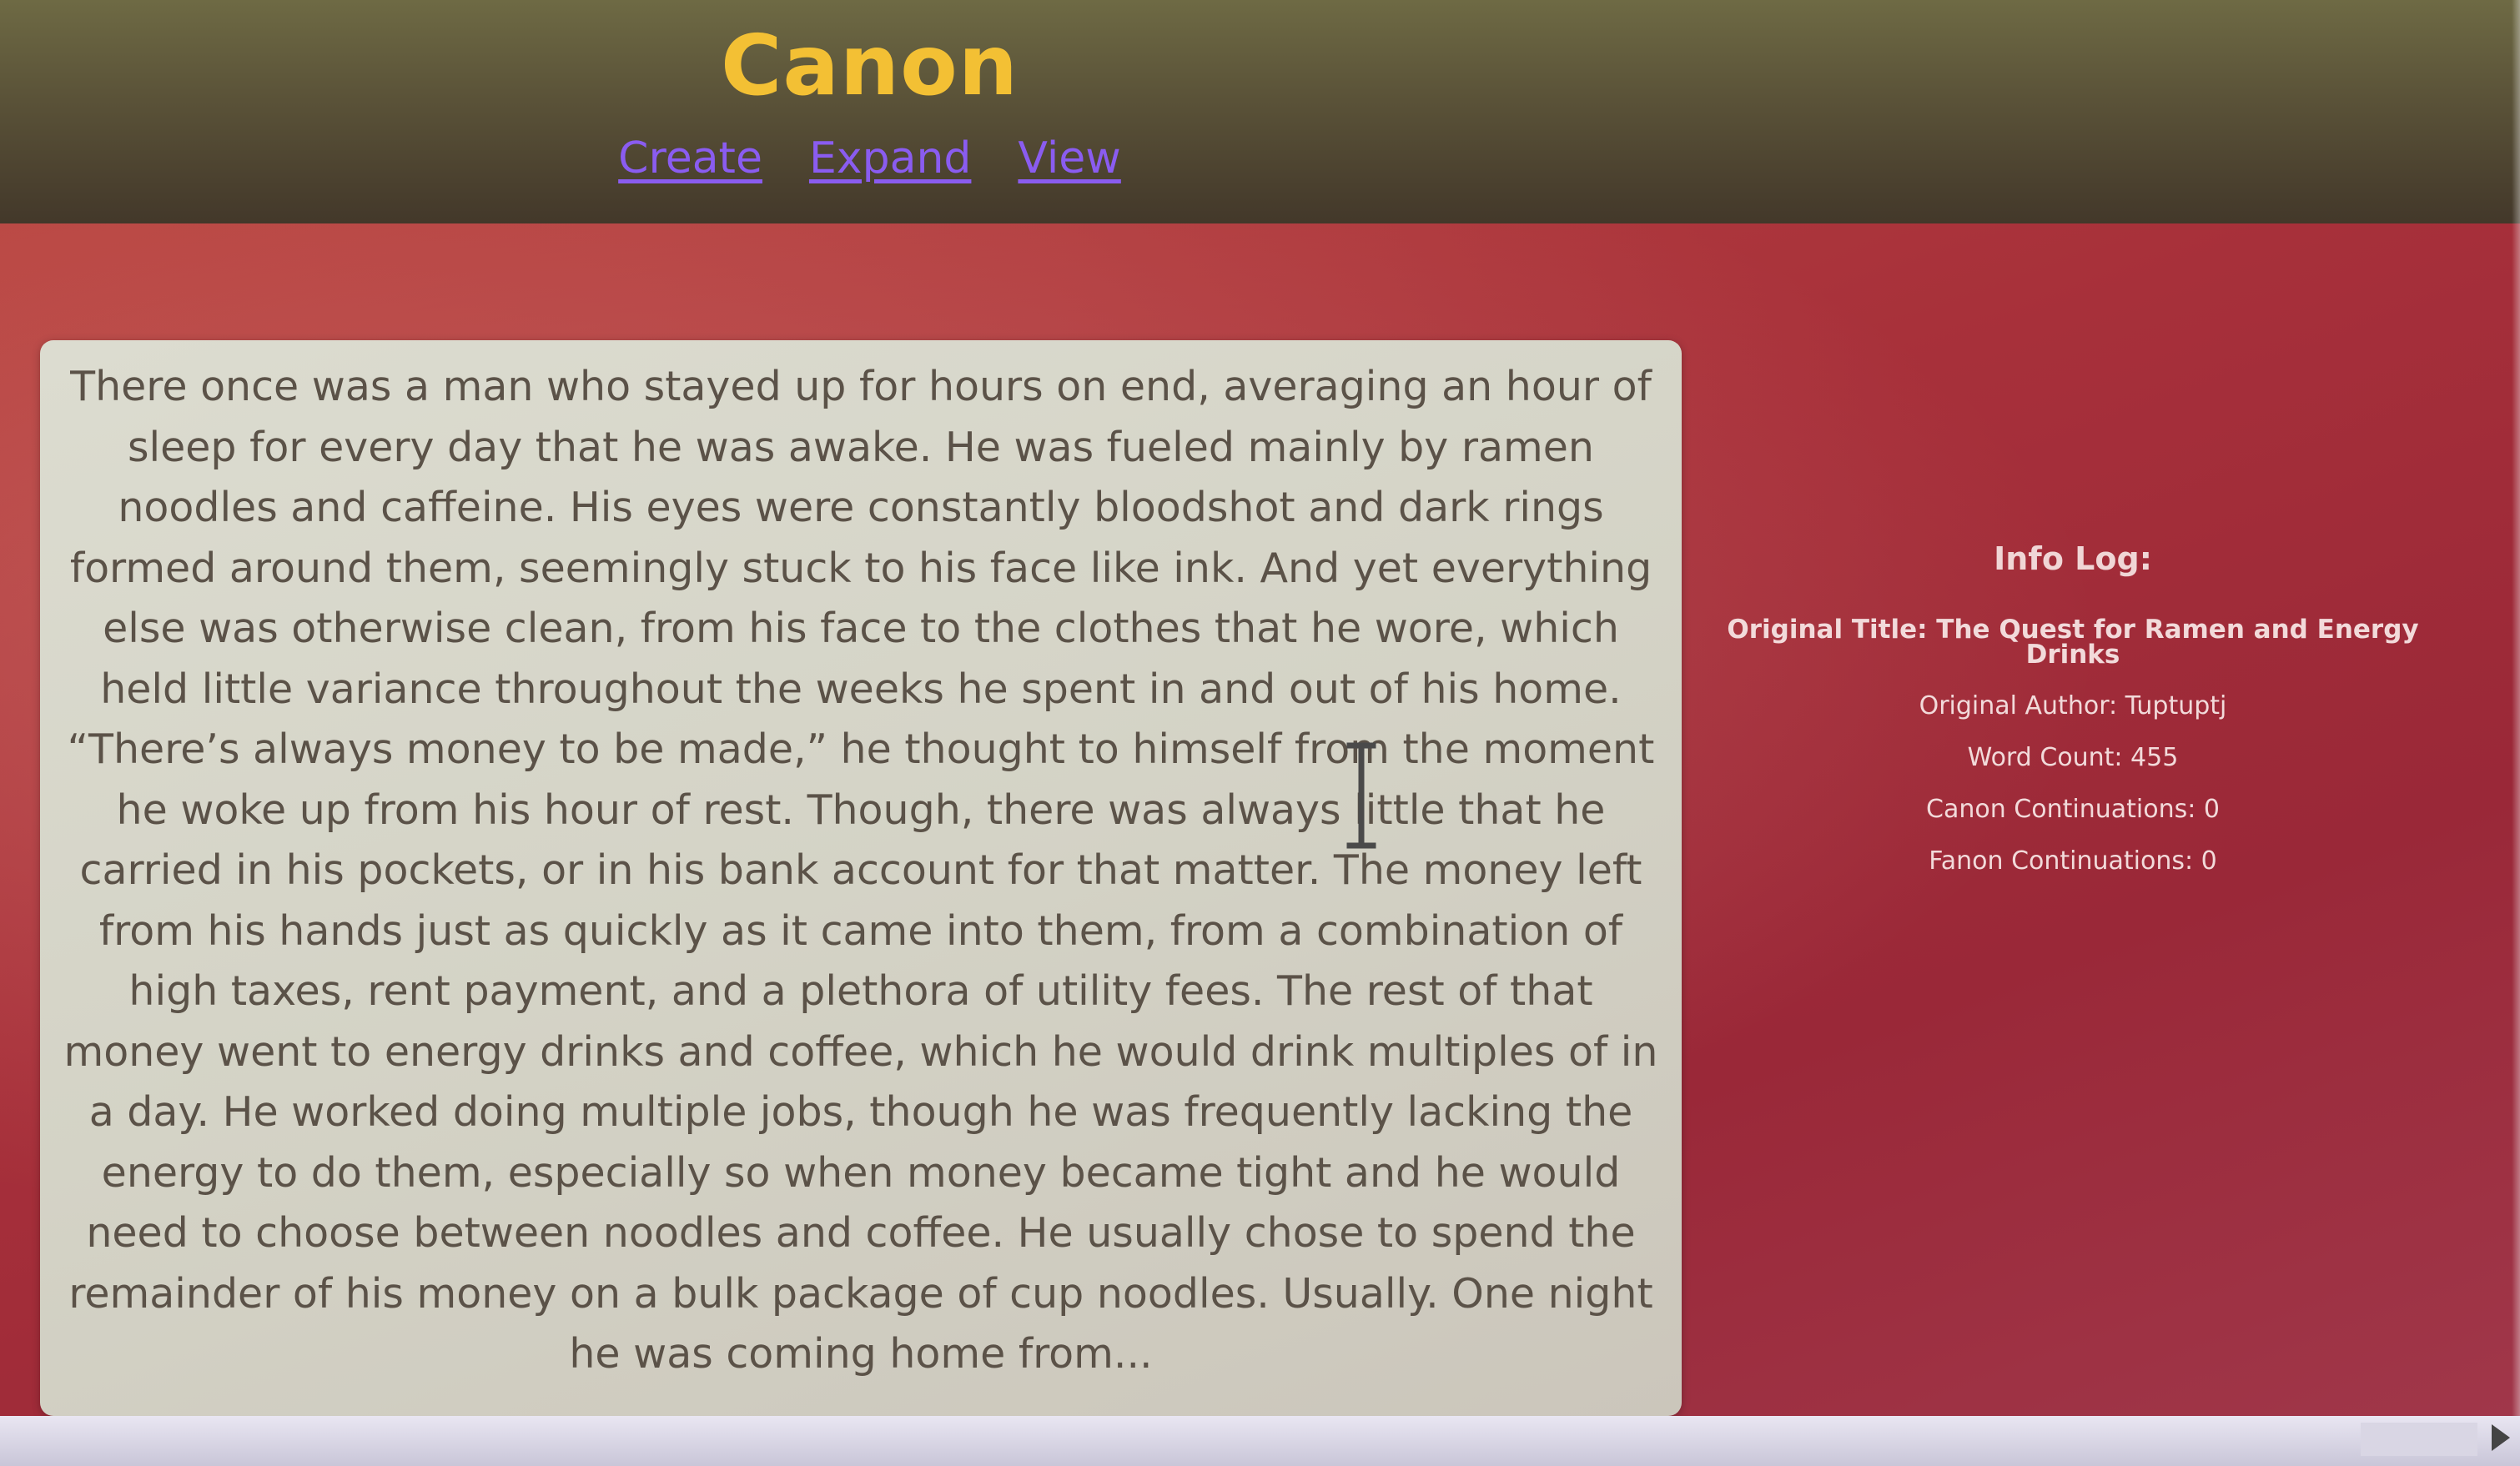 This screenshot has width=2520, height=1466. Describe the element at coordinates (2419, 1439) in the screenshot. I see `scrollbar-thumb` at that location.